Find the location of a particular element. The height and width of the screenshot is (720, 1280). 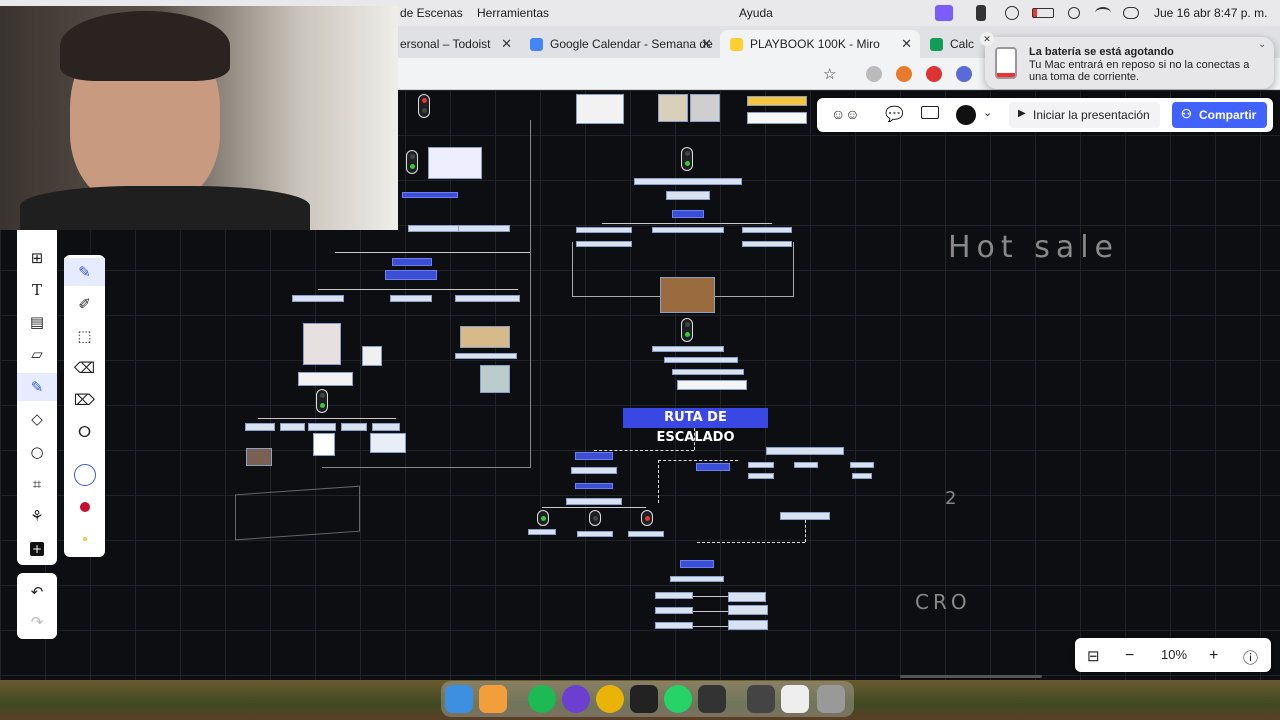

zoom-level: 10% is located at coordinates (1174, 654).